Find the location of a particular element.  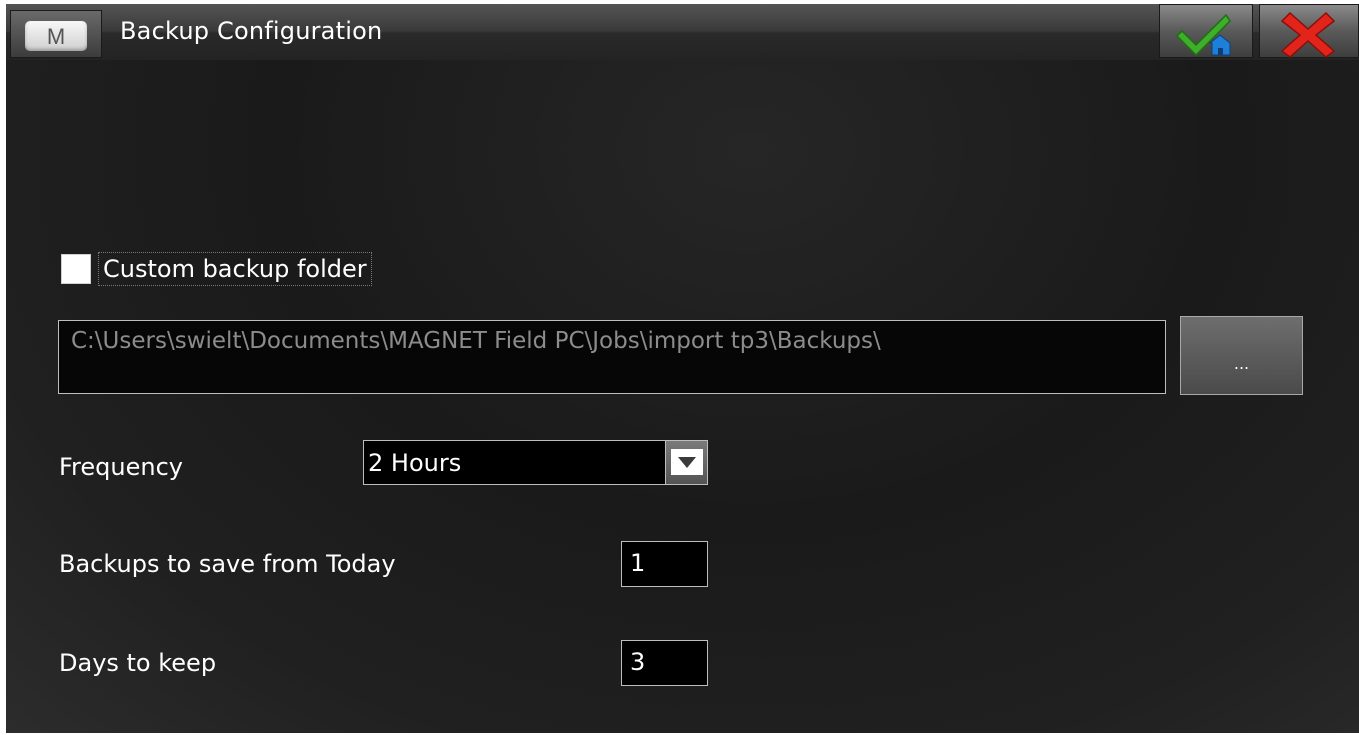

magnet-logo-letter: M is located at coordinates (56, 36).